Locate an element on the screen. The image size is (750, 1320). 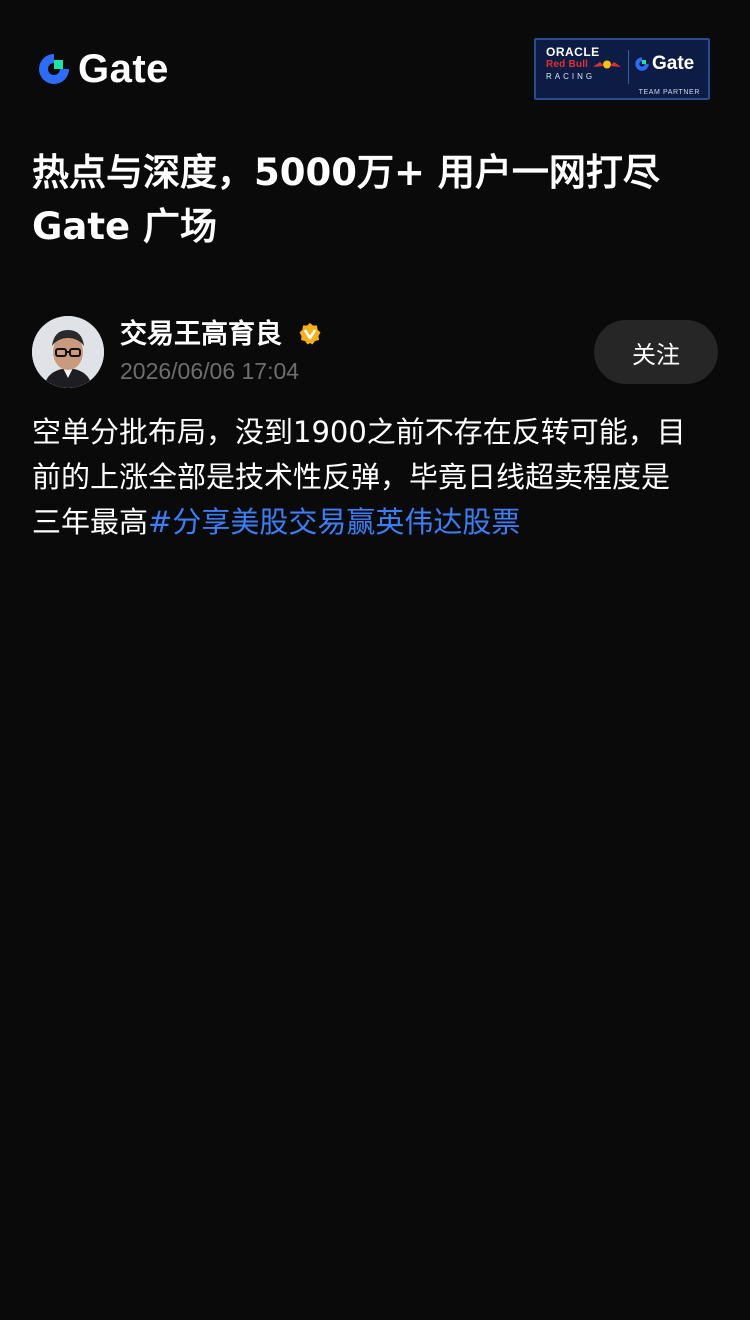
verified-badge-icon is located at coordinates (310, 334).